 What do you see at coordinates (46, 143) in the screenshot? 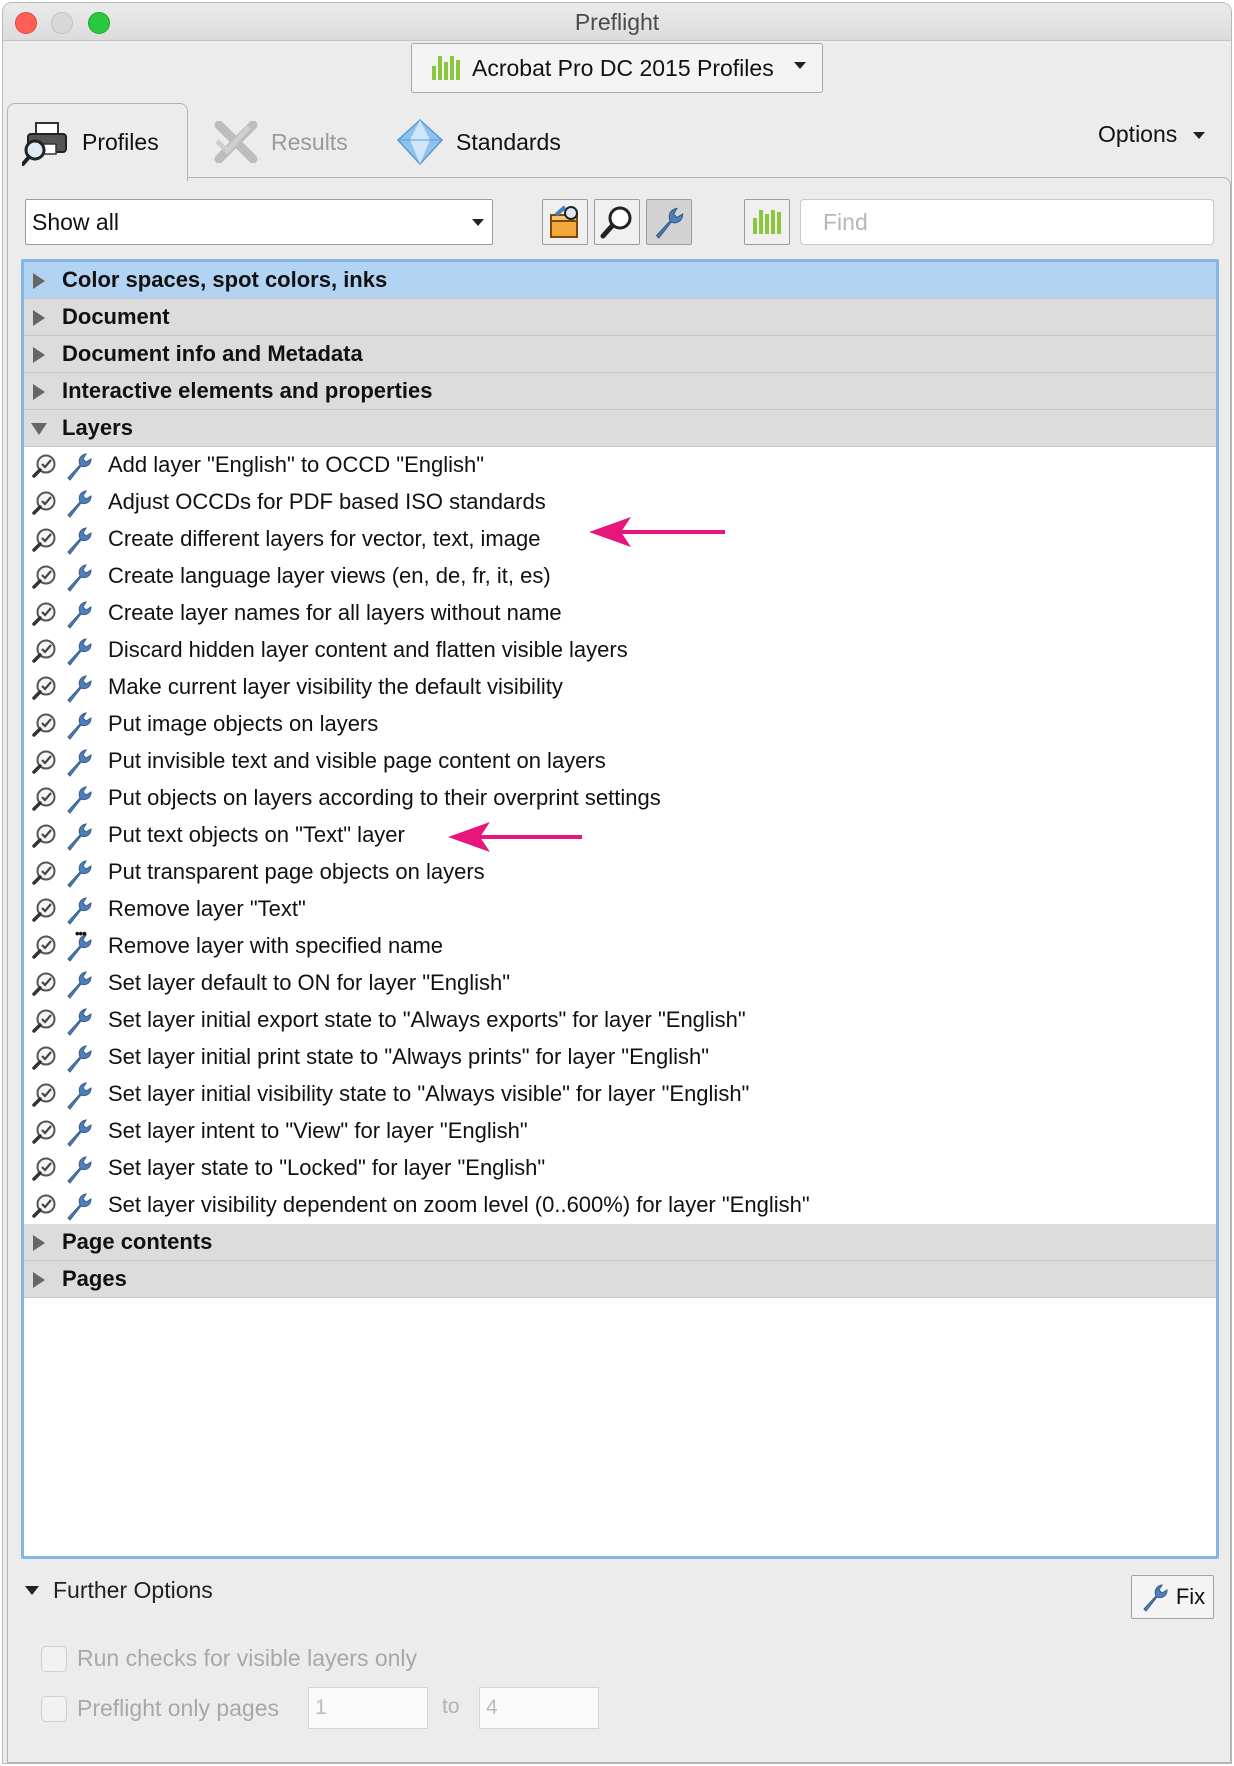
I see `printer-magnifier-icon` at bounding box center [46, 143].